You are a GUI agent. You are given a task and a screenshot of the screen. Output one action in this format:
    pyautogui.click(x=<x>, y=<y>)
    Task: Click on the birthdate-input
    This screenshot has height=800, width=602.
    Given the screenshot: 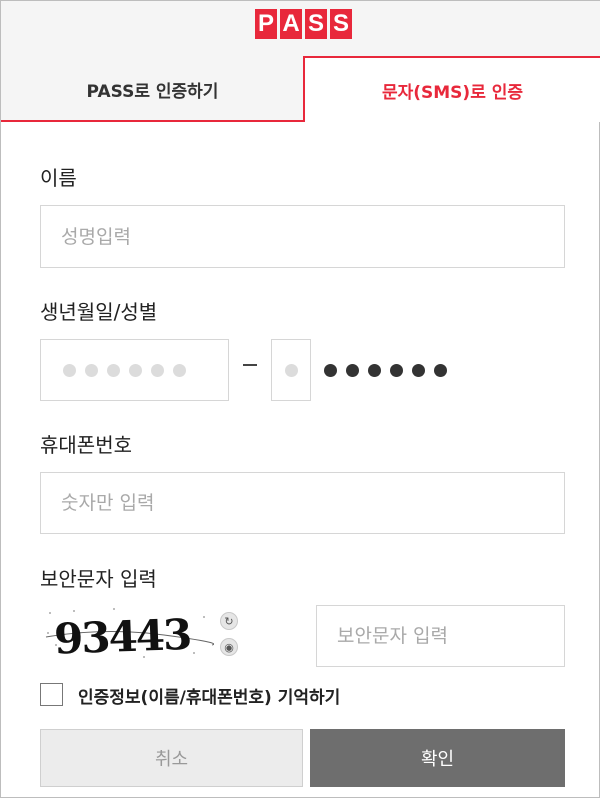 What is the action you would take?
    pyautogui.click(x=134, y=370)
    